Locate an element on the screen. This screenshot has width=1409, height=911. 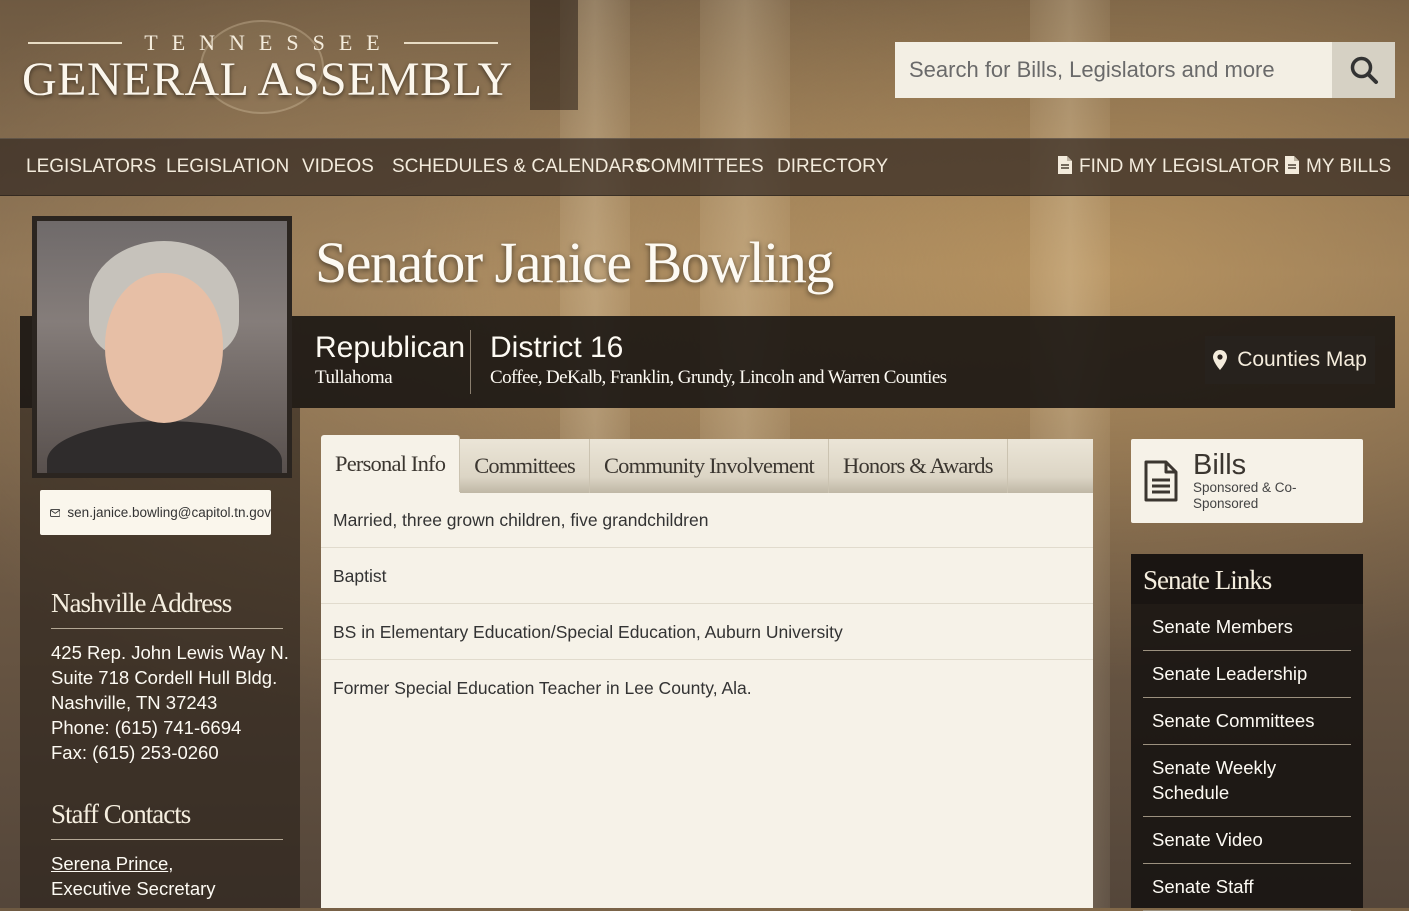
party-label: Republican is located at coordinates (390, 347).